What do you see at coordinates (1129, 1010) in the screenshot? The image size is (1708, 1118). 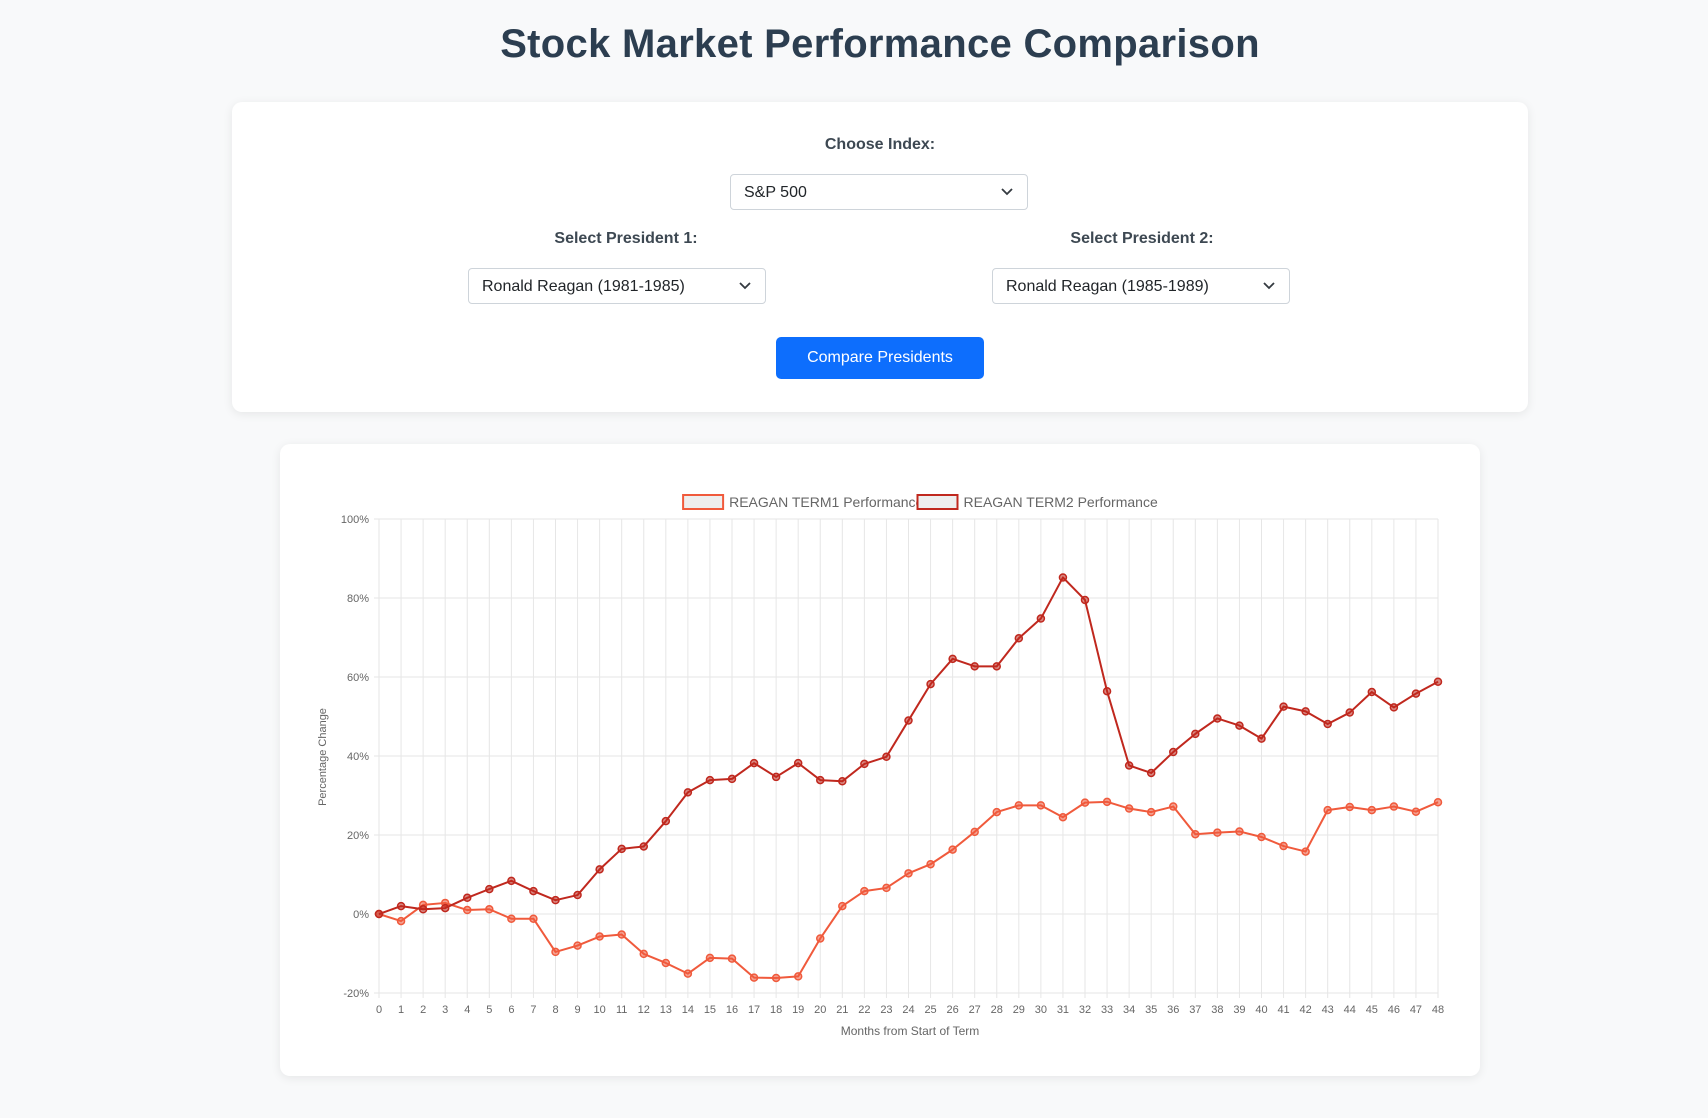 I see `x-tick-label: 34` at bounding box center [1129, 1010].